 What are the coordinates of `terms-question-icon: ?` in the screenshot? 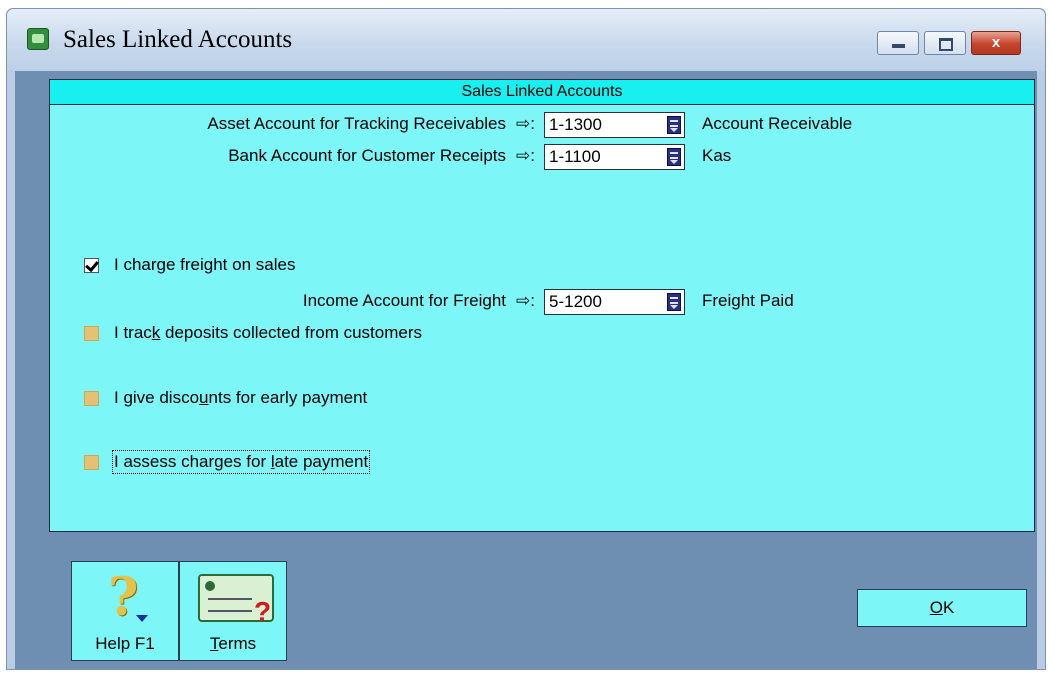 It's located at (263, 611).